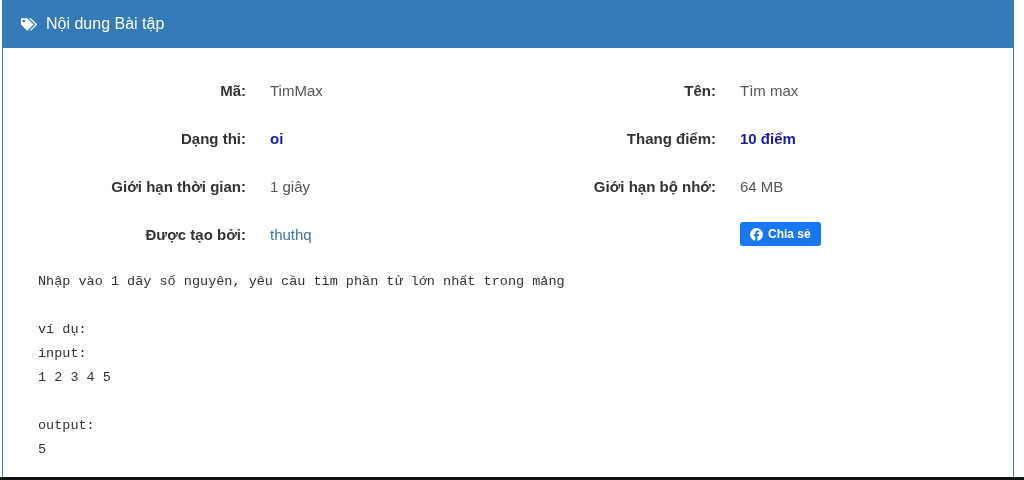  What do you see at coordinates (780, 234) in the screenshot?
I see `share-button: Chia sẻ` at bounding box center [780, 234].